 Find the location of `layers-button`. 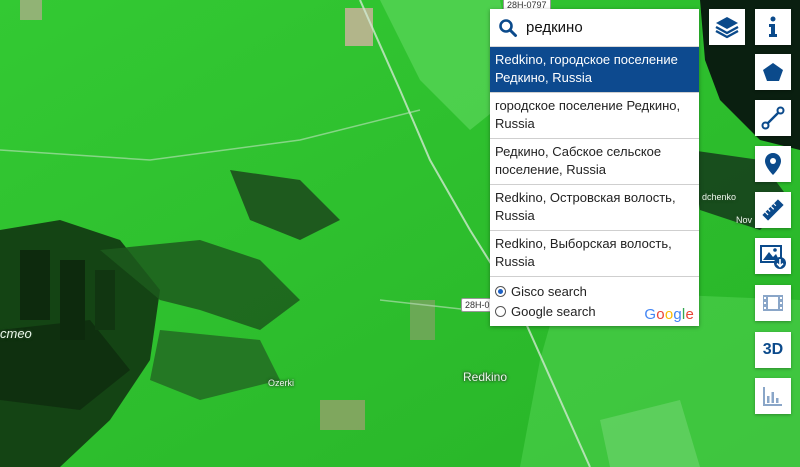

layers-button is located at coordinates (727, 27).